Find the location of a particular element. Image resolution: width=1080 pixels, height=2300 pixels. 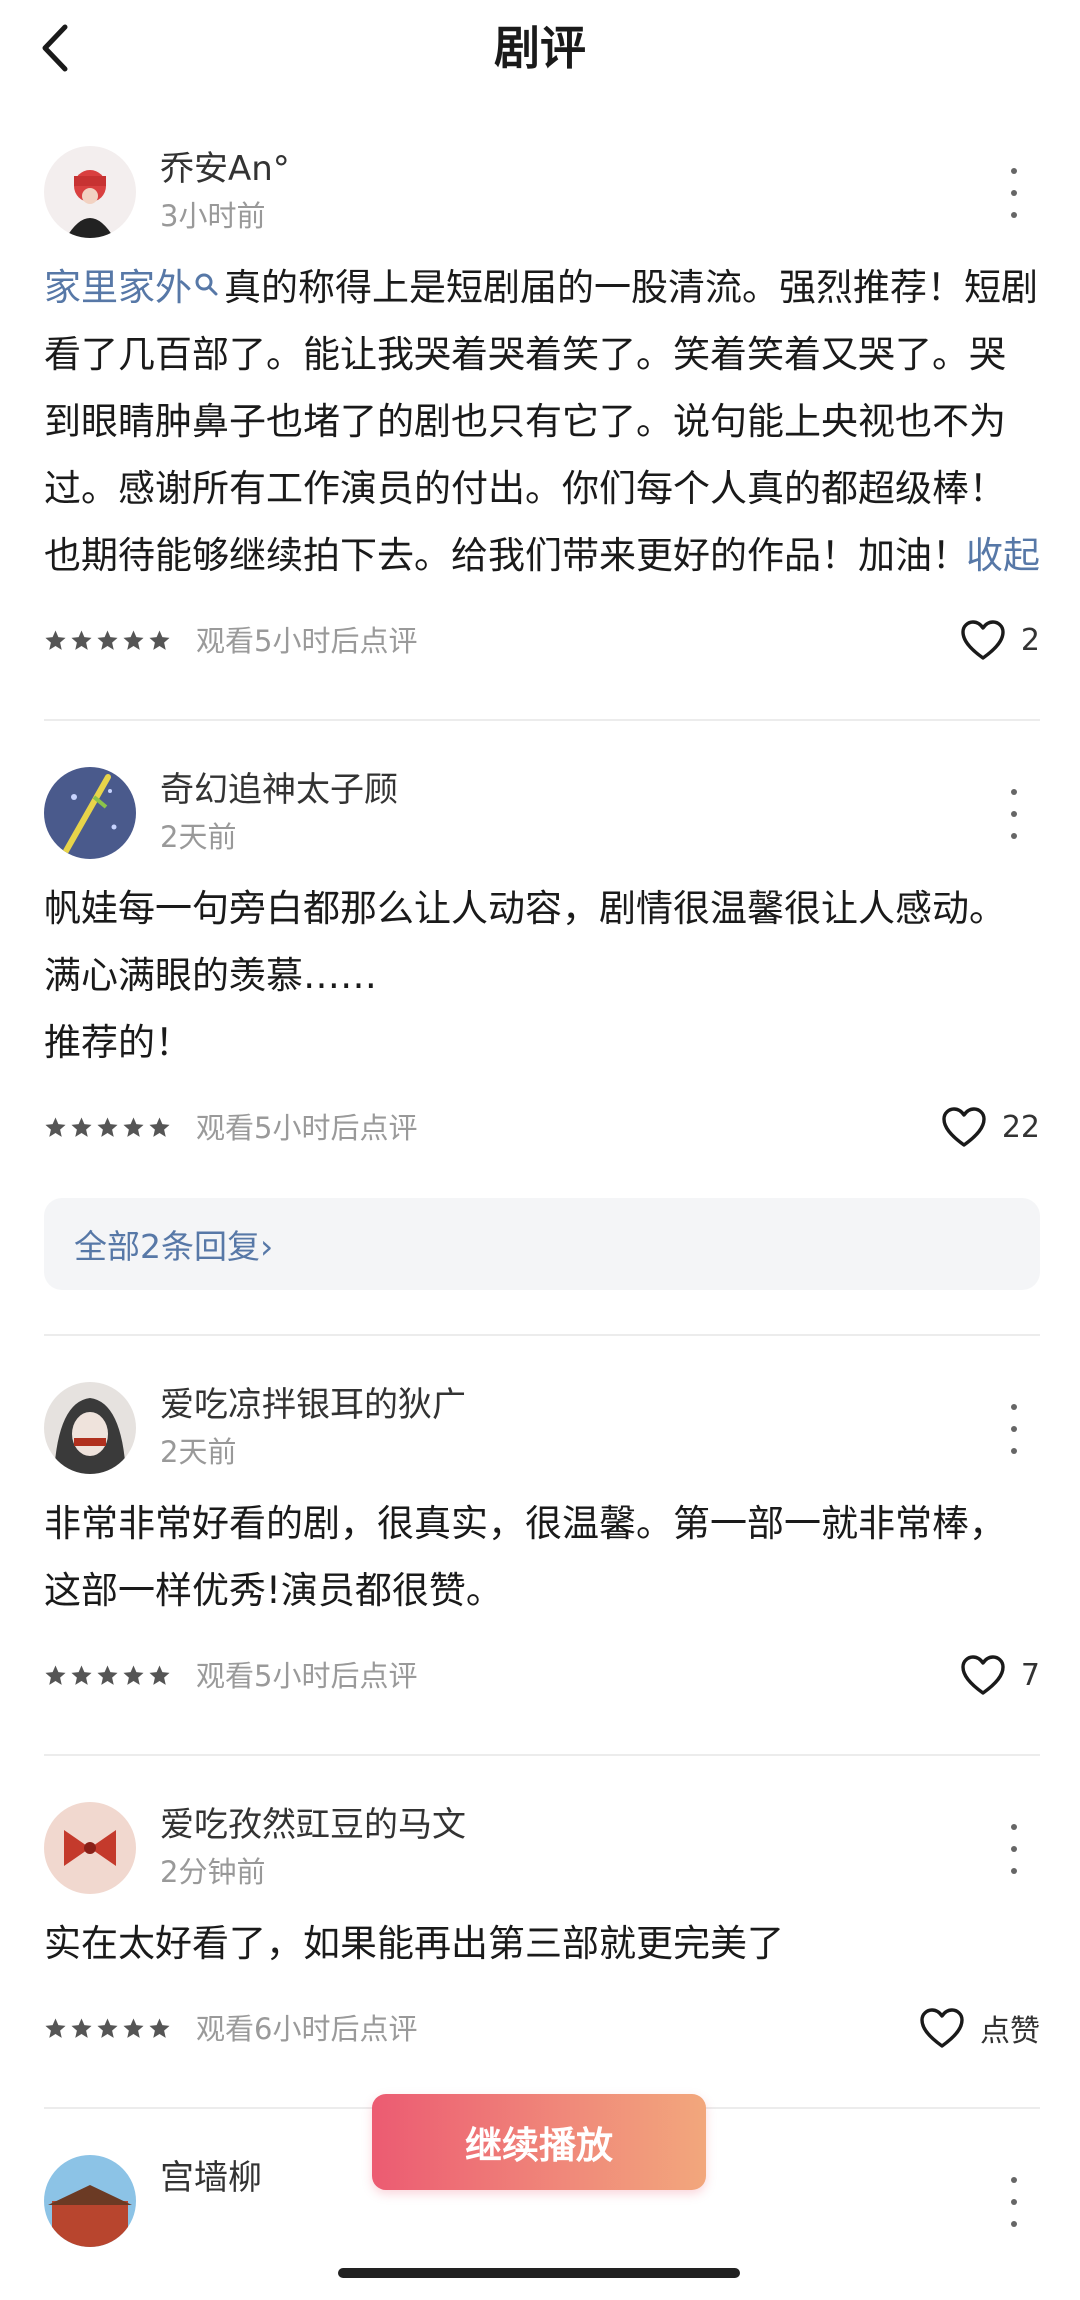

username: 爱吃凉拌银耳的狄广 is located at coordinates (313, 1405).